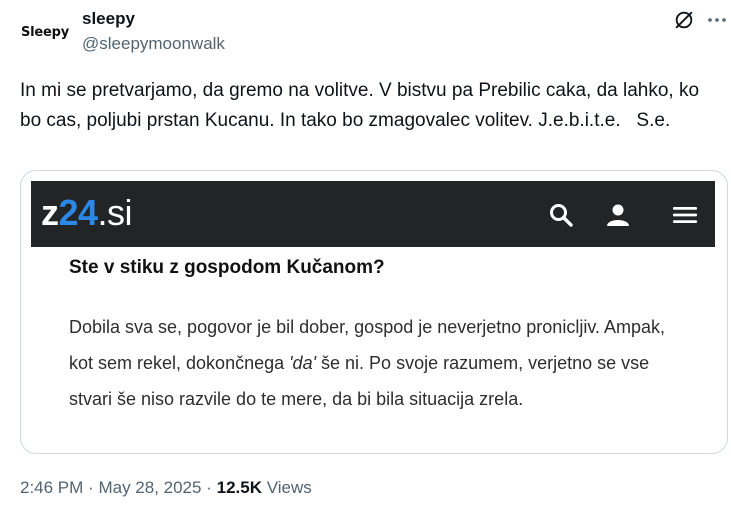 This screenshot has width=731, height=512. What do you see at coordinates (45, 32) in the screenshot?
I see `tweet-avatar: Sleepy` at bounding box center [45, 32].